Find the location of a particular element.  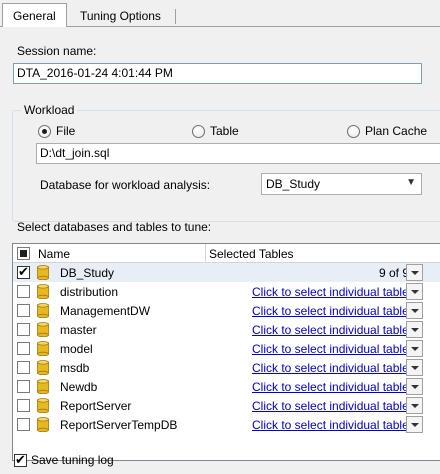

grid-header: Name Selected Tables is located at coordinates (226, 253).